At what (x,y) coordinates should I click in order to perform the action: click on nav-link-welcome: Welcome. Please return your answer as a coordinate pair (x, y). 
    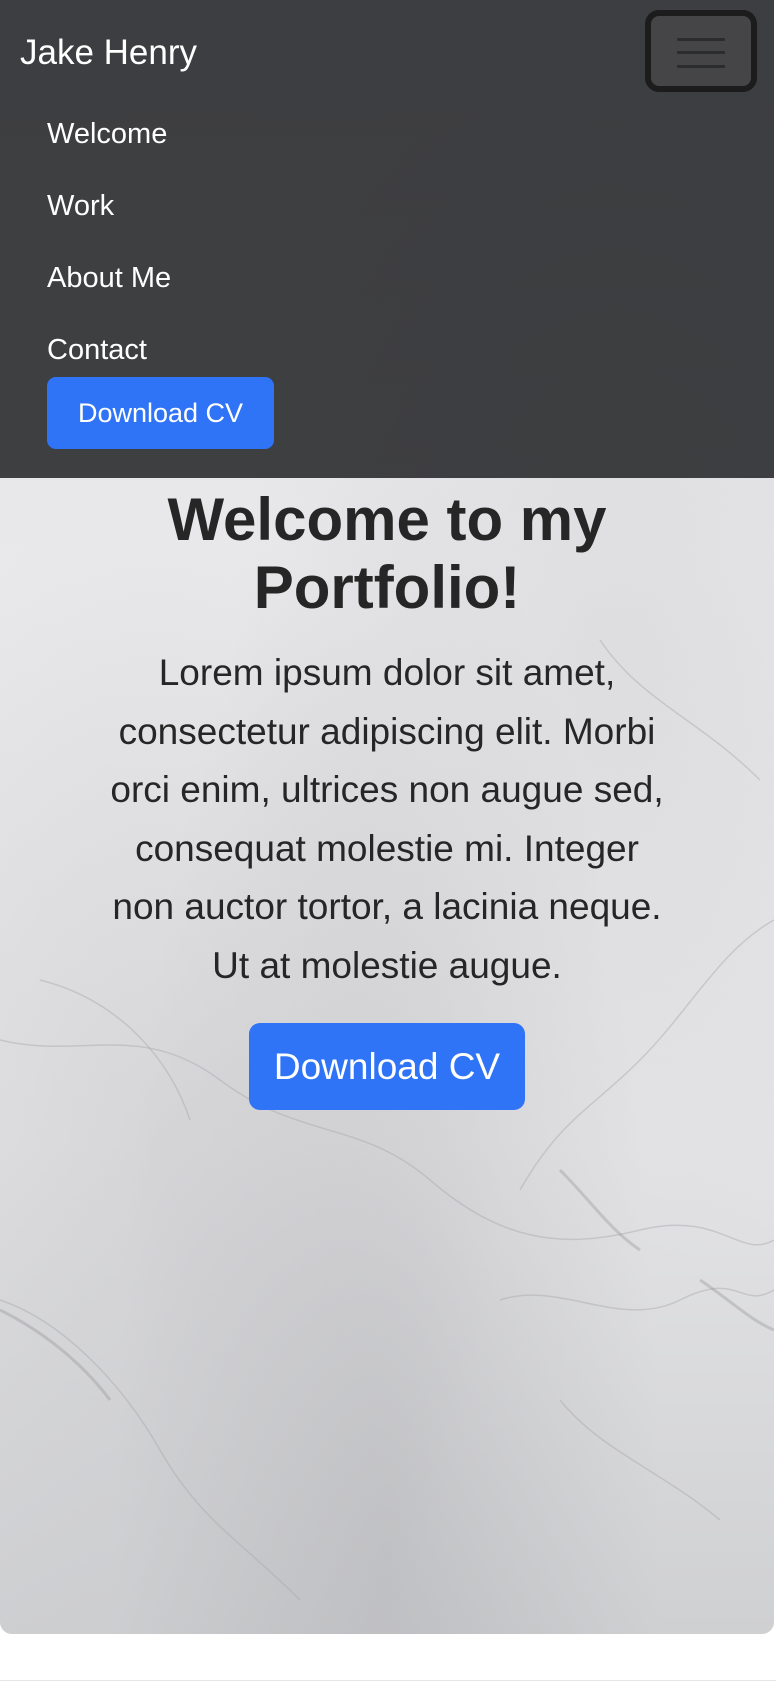
    Looking at the image, I should click on (109, 134).